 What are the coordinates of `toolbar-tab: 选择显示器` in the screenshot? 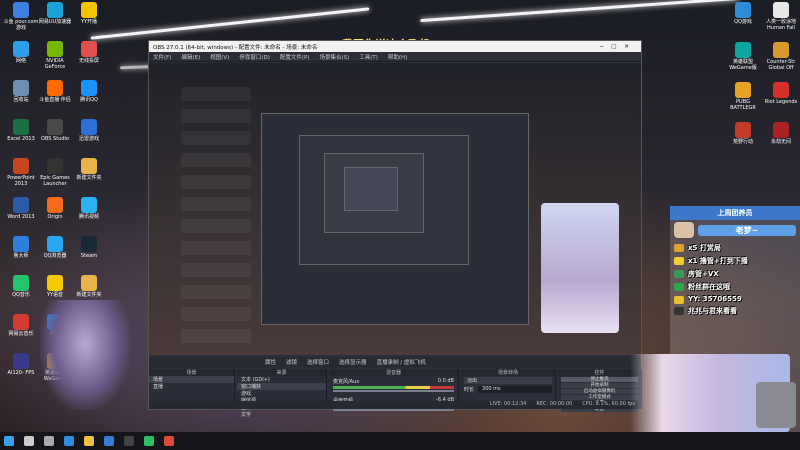 It's located at (353, 362).